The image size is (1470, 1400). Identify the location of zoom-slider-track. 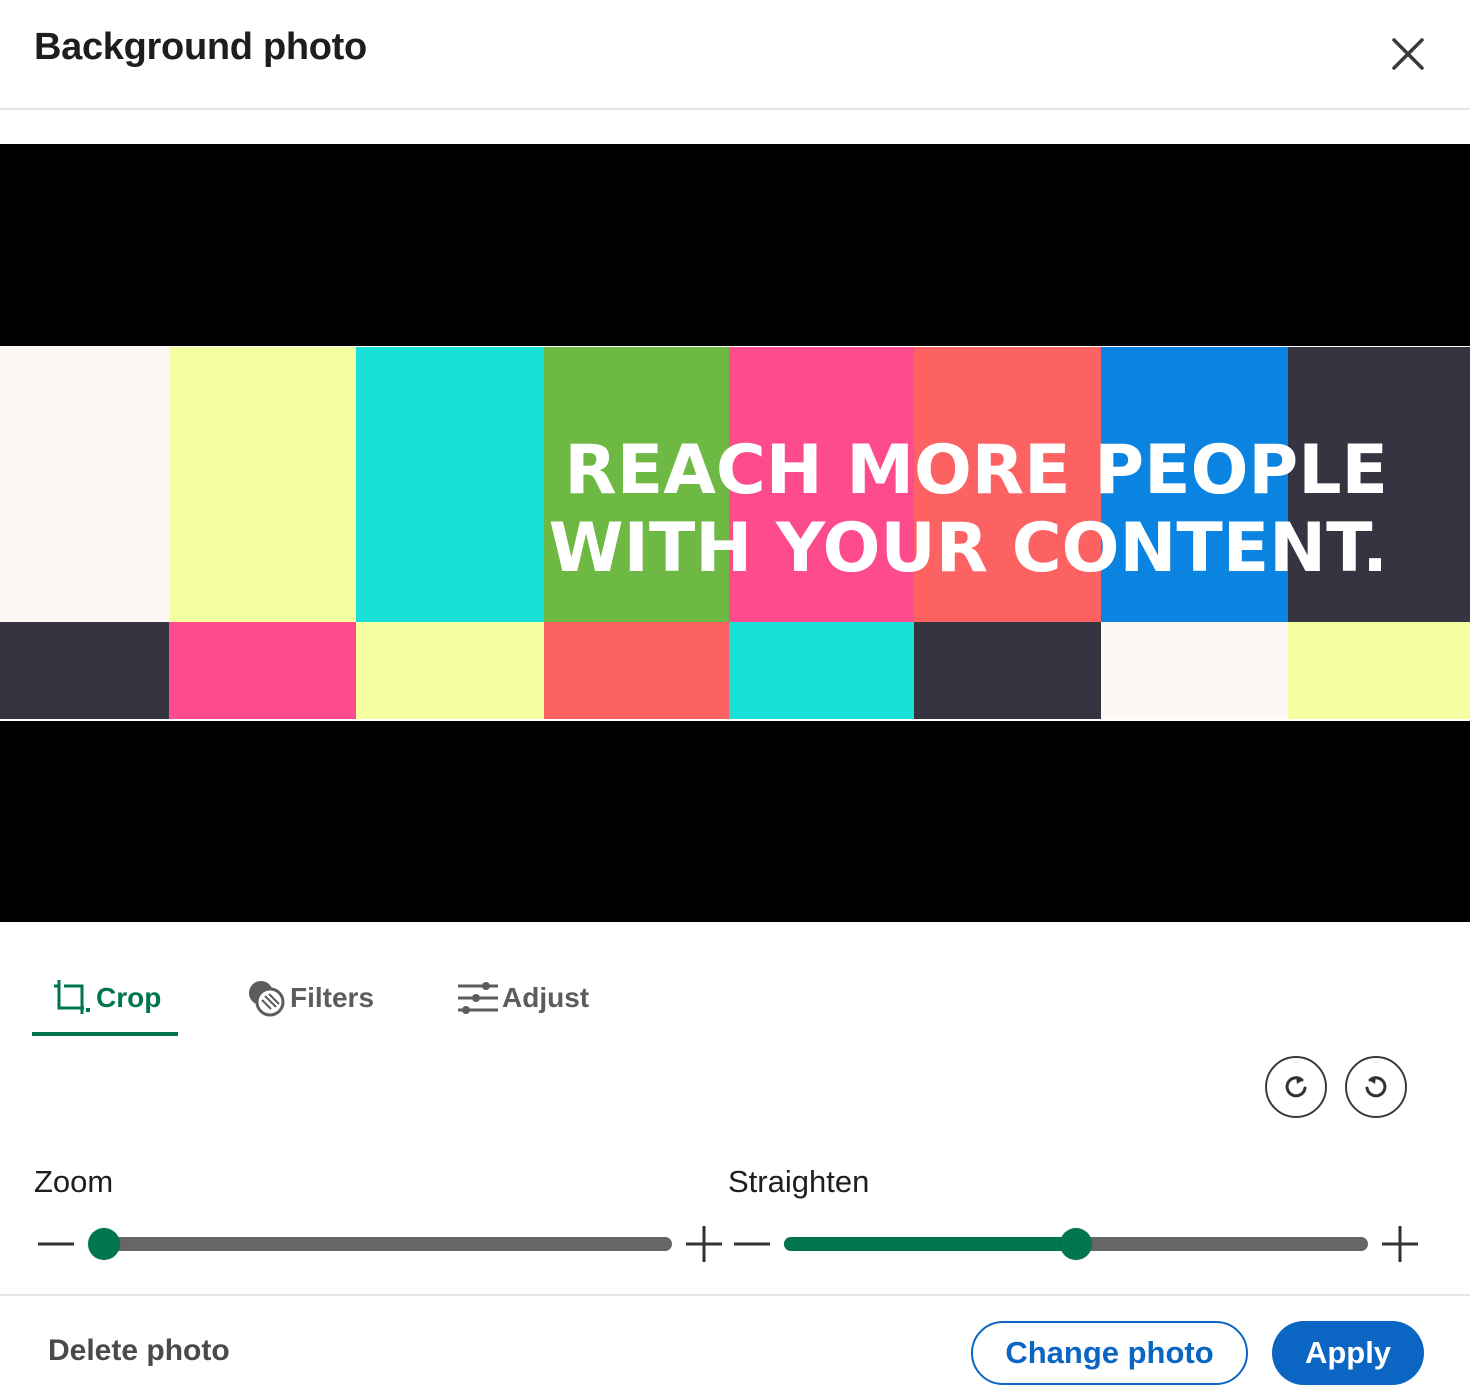
(384, 1244).